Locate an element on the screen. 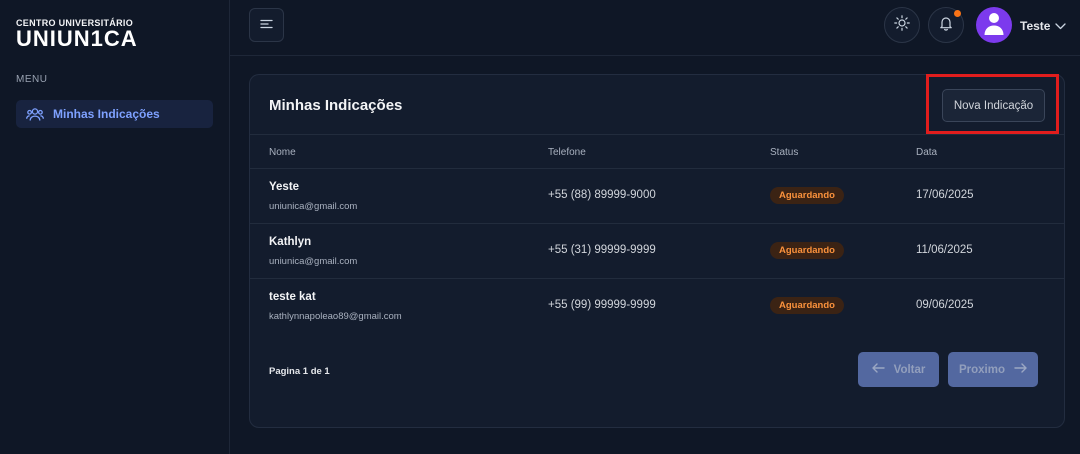  sidebar-item-minhas-indicacoes: Minhas Indicações is located at coordinates (114, 114).